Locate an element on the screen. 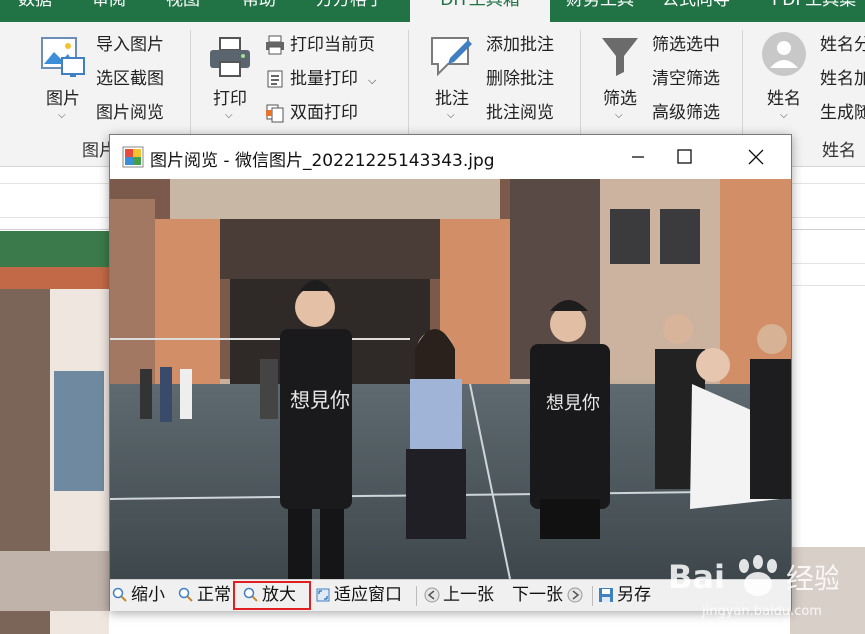  batch-print-icon is located at coordinates (275, 79).